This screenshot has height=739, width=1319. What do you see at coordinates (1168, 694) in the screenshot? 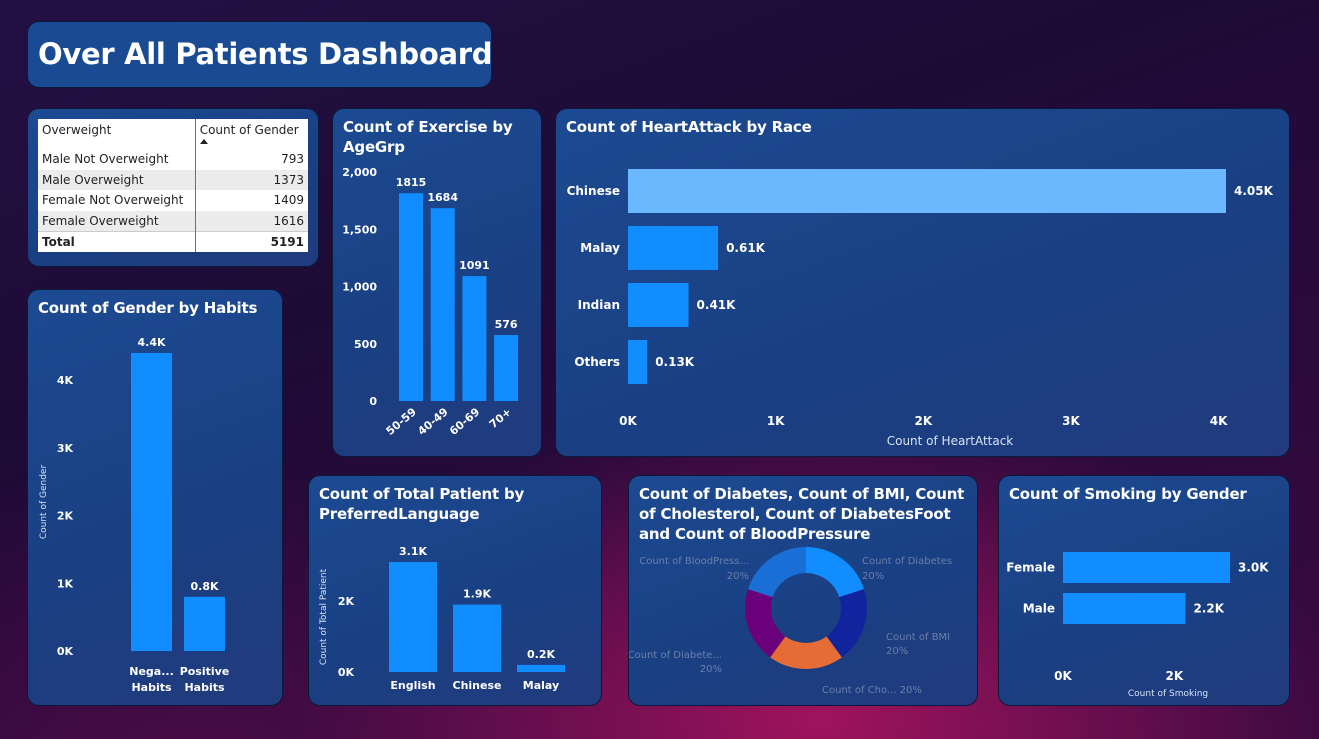
I see `x-axis-title: Count of Smoking` at bounding box center [1168, 694].